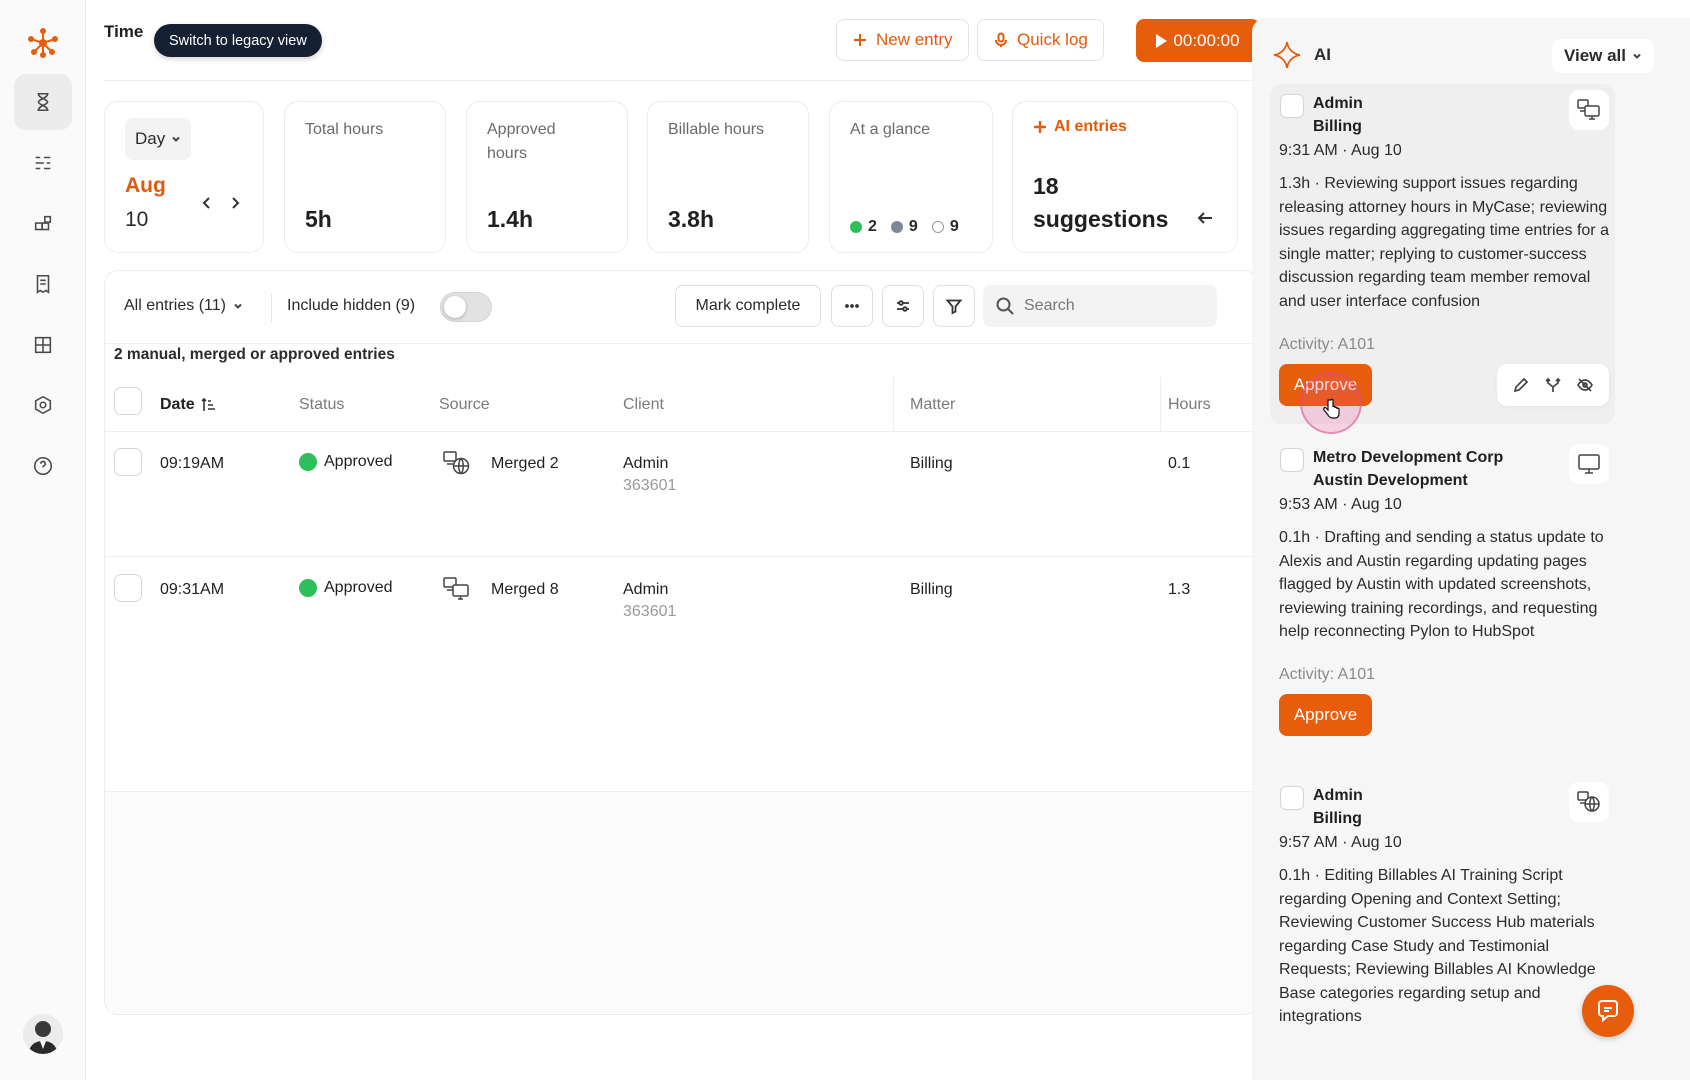 The image size is (1690, 1080). Describe the element at coordinates (43, 43) in the screenshot. I see `app-logo-icon` at that location.